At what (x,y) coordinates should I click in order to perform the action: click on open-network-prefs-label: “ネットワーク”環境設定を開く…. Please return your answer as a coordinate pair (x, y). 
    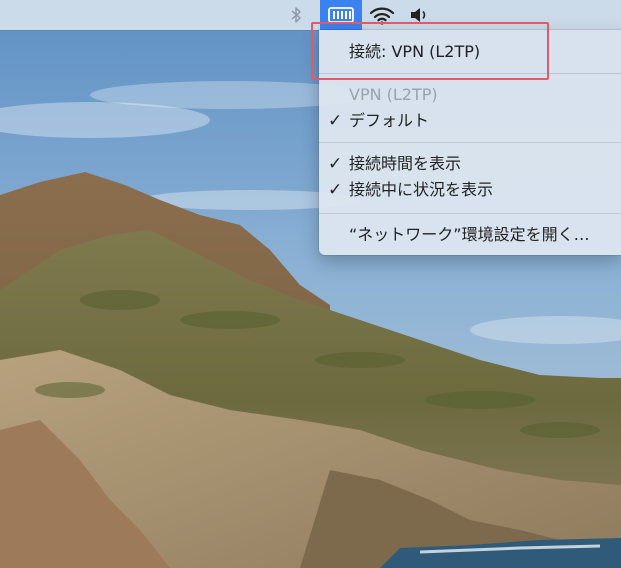
    Looking at the image, I should click on (469, 234).